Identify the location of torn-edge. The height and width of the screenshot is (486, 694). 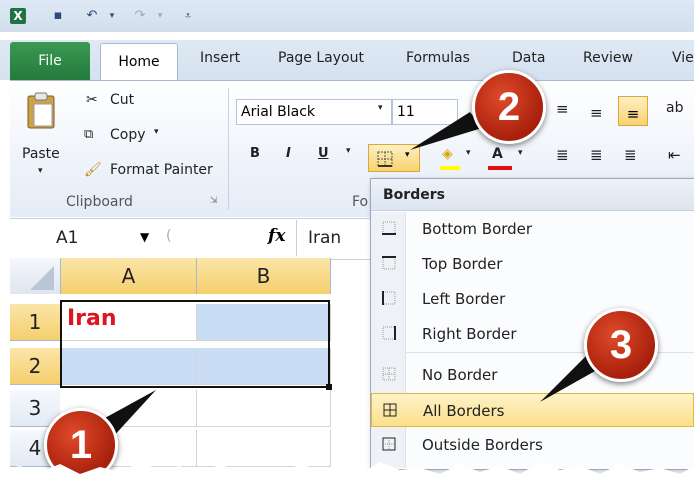
(347, 474).